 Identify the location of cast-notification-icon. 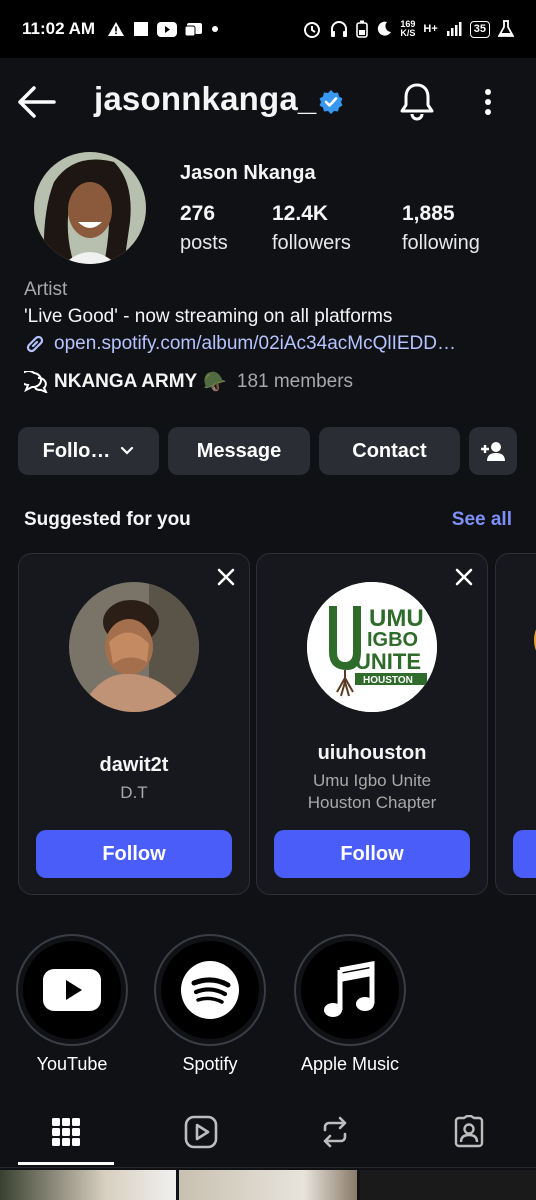
(194, 29).